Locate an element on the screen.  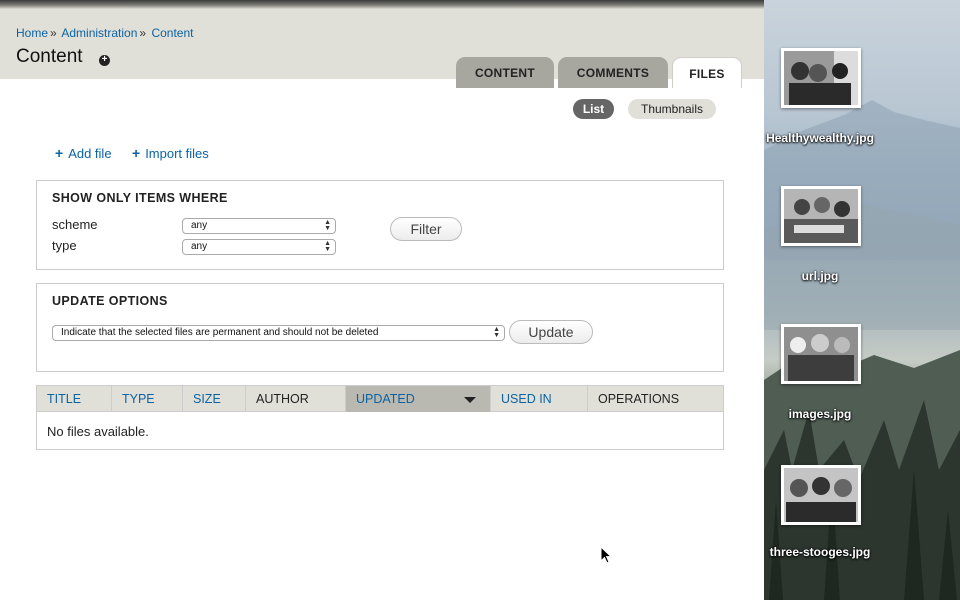
add-file-link: + Add file is located at coordinates (83, 153).